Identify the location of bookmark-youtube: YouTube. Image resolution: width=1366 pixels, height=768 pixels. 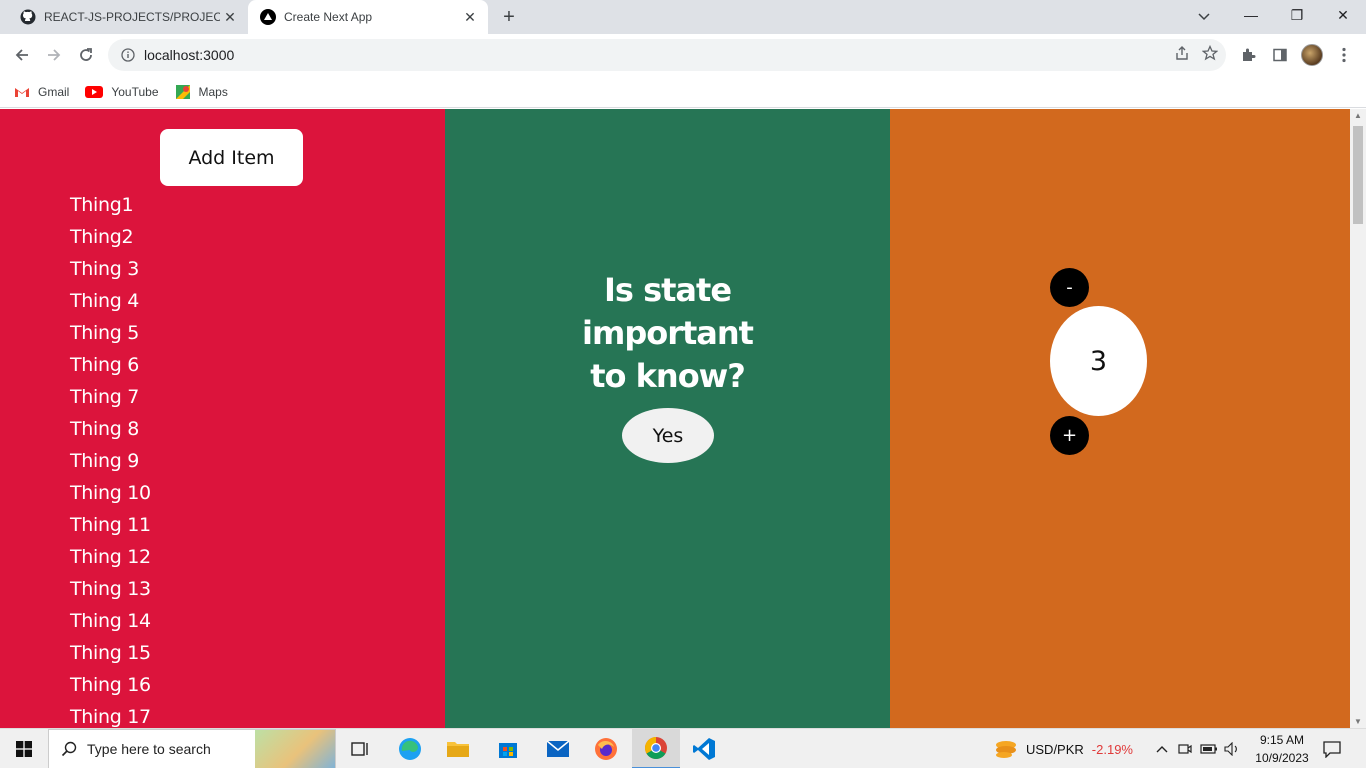
(122, 91).